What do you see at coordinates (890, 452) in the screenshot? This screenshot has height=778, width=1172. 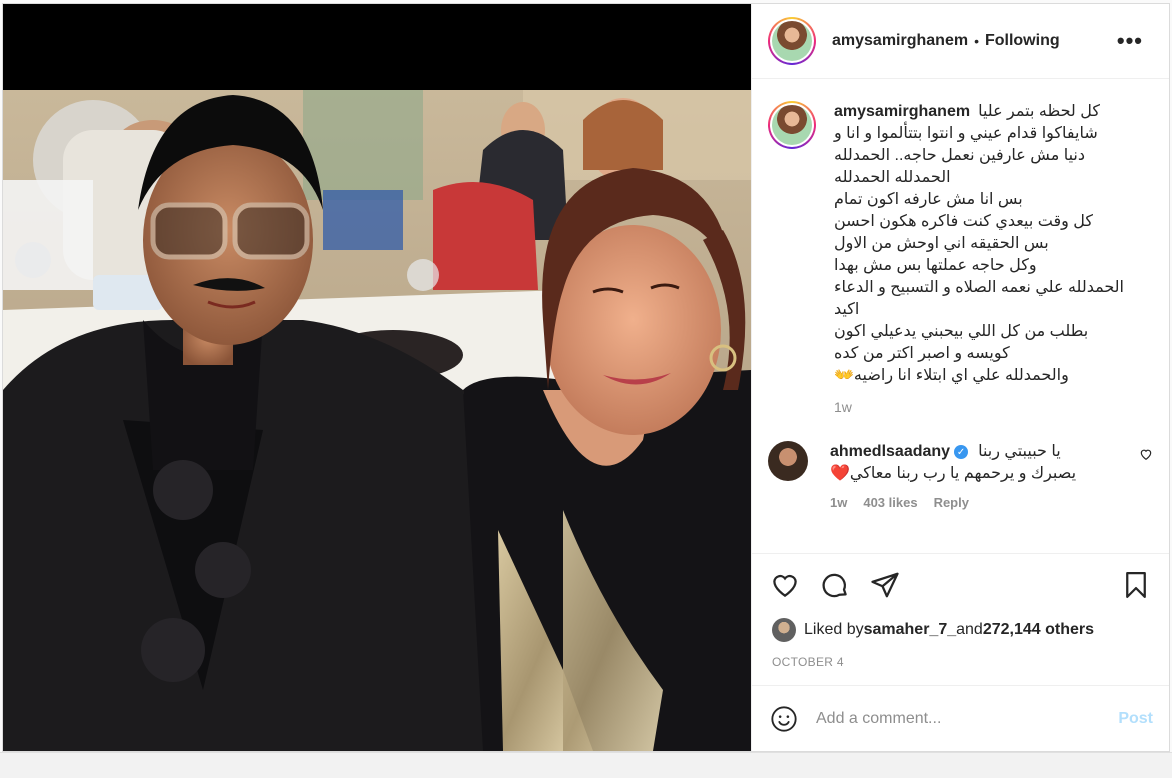 I see `commenter-username: ahmedlsaadany` at bounding box center [890, 452].